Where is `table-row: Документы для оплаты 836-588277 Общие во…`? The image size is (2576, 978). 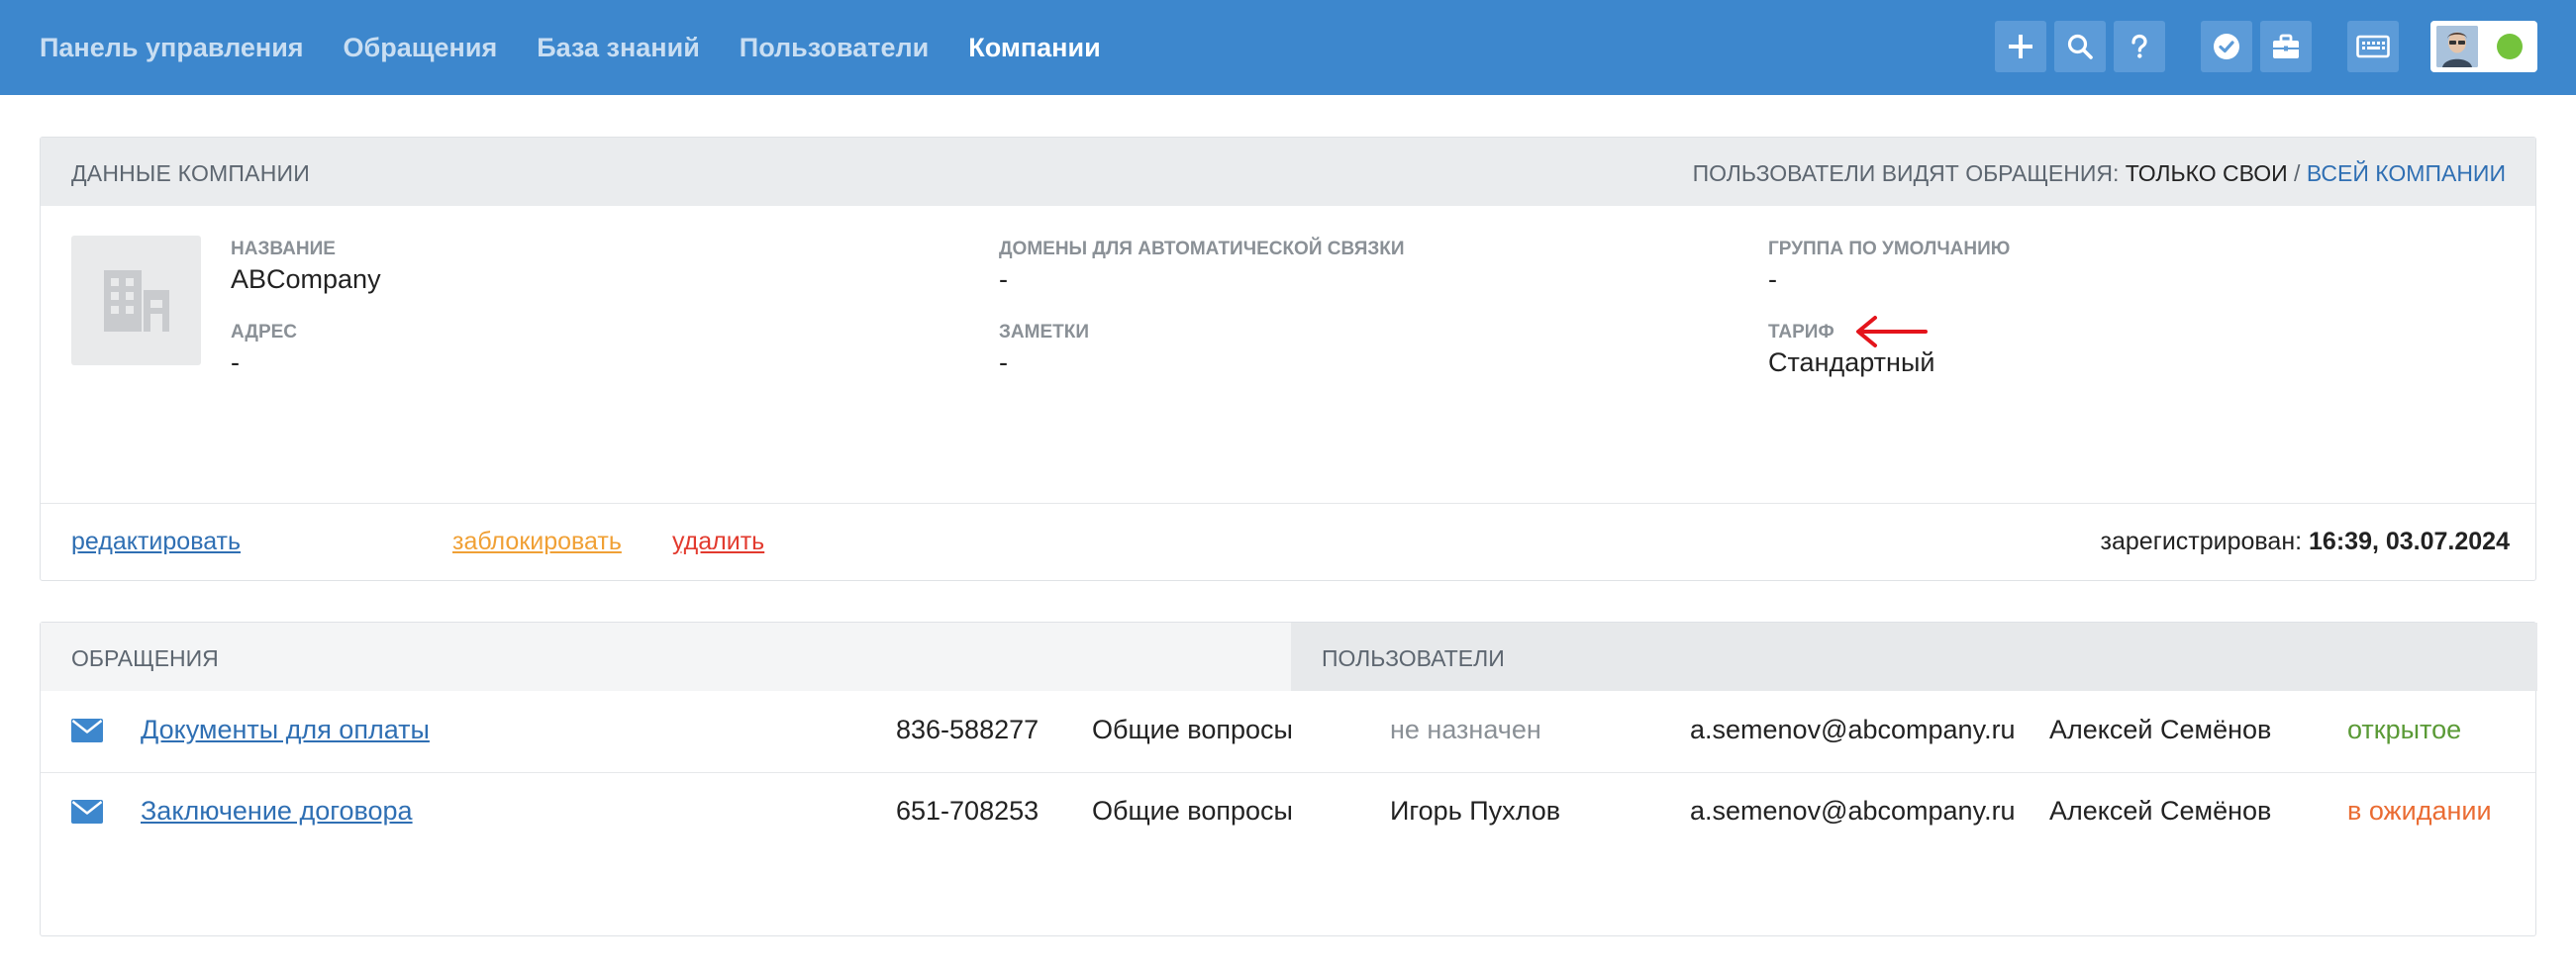
table-row: Документы для оплаты 836-588277 Общие во… is located at coordinates (1288, 731).